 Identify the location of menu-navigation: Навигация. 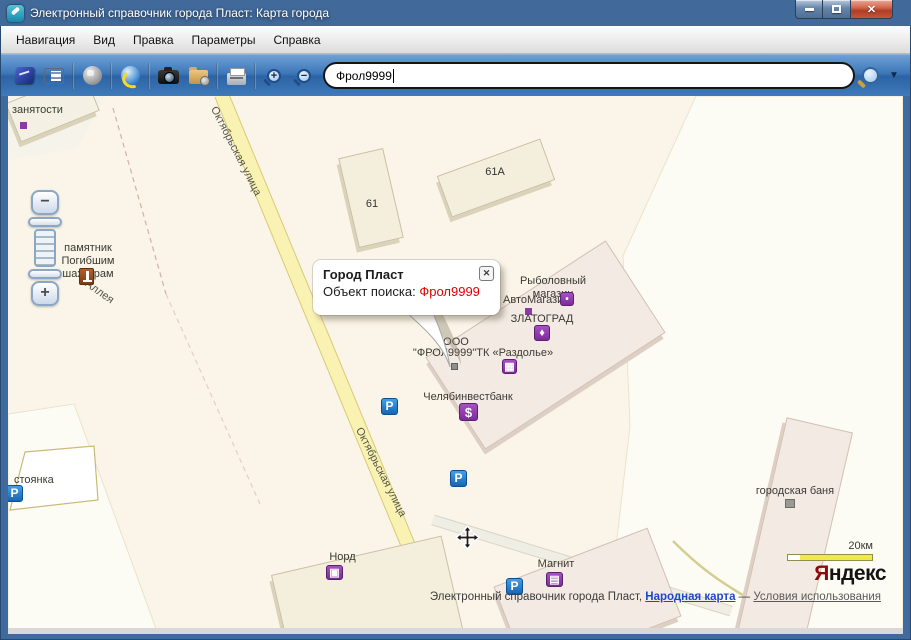
(45, 40).